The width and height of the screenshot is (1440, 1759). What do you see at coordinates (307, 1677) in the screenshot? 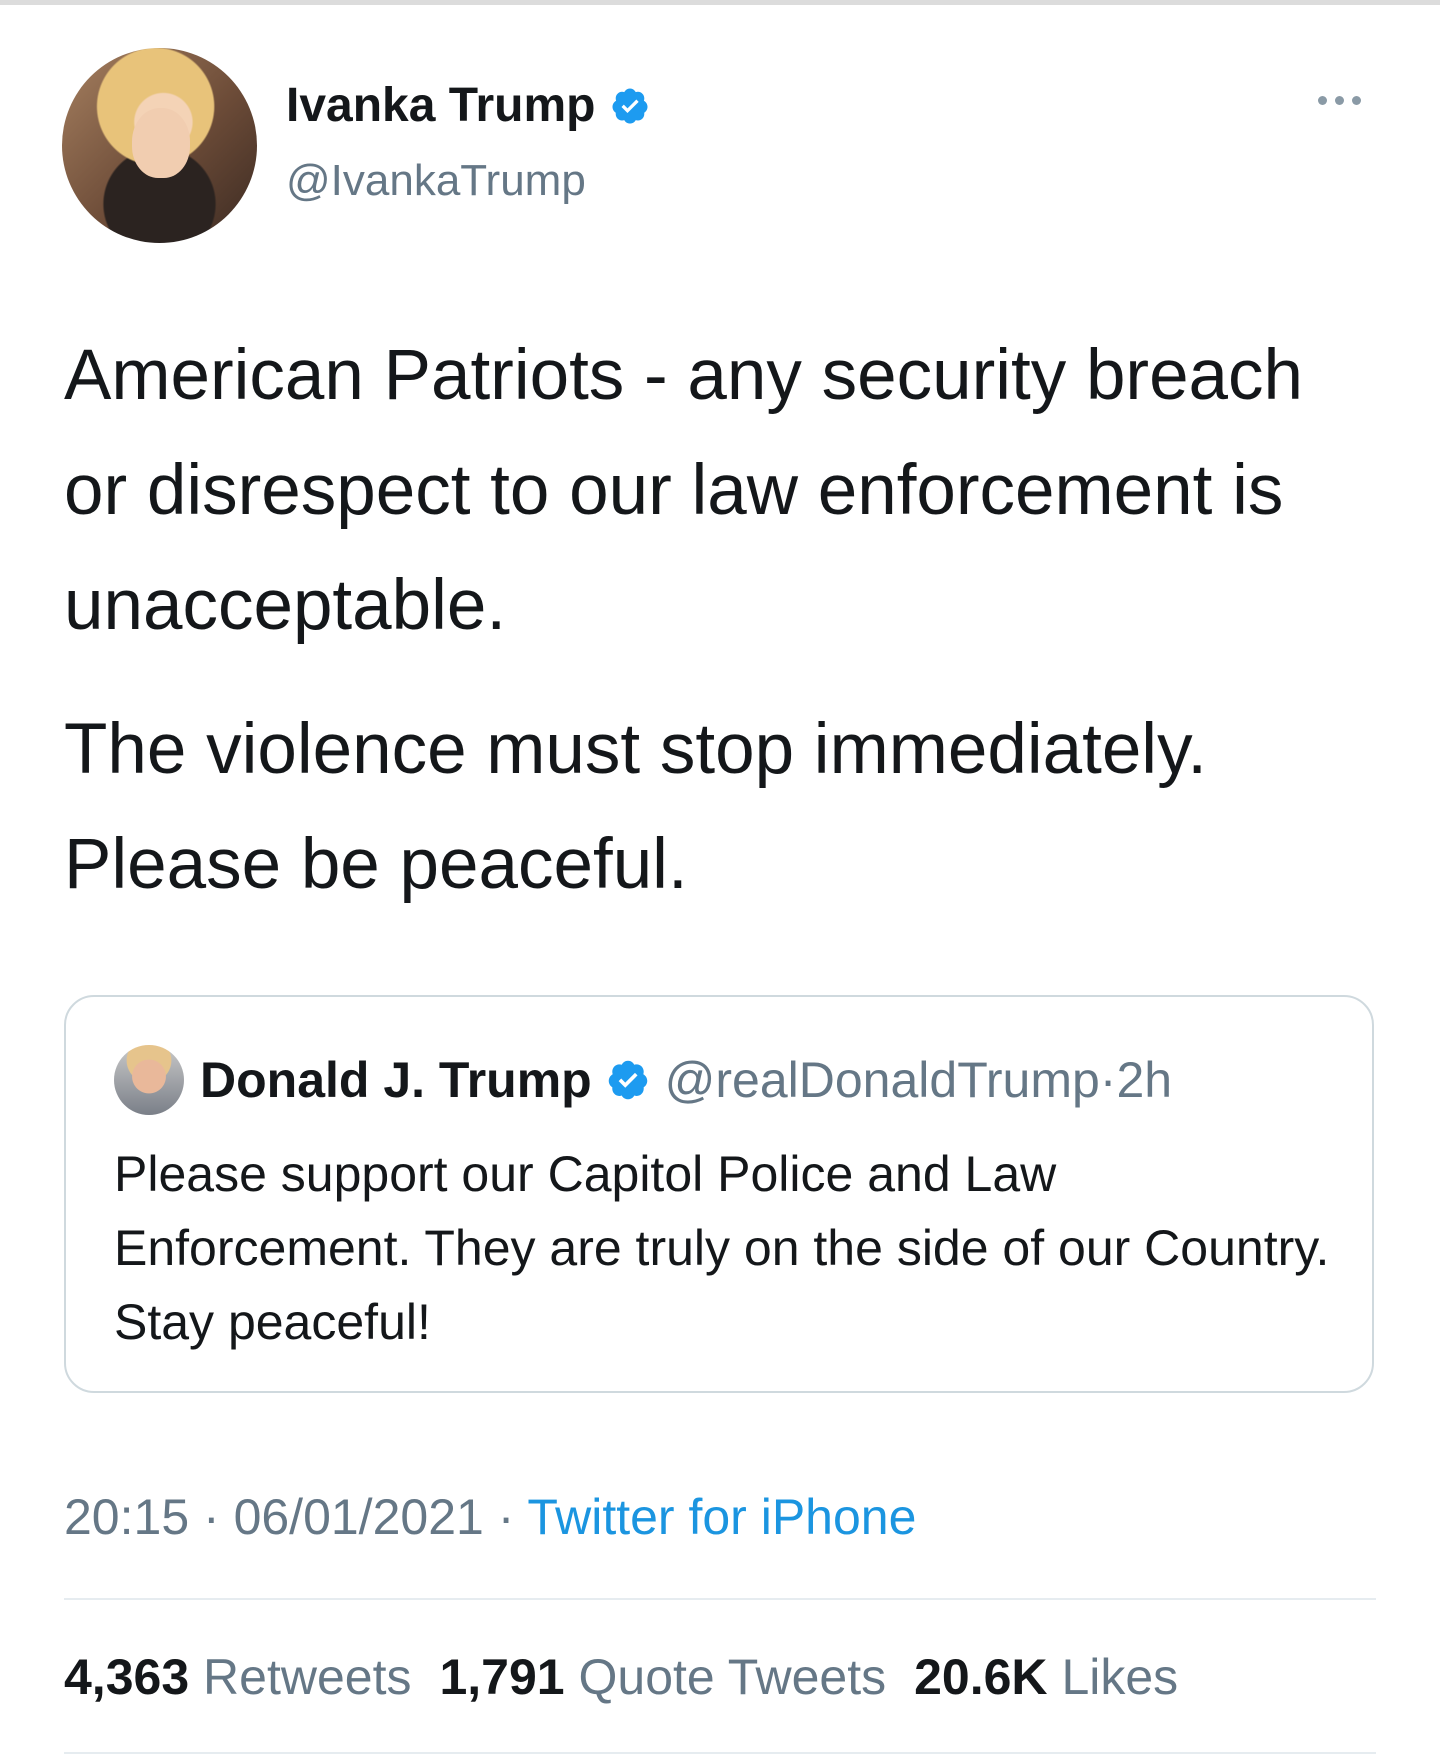
I see `retweets-label: Retweets` at bounding box center [307, 1677].